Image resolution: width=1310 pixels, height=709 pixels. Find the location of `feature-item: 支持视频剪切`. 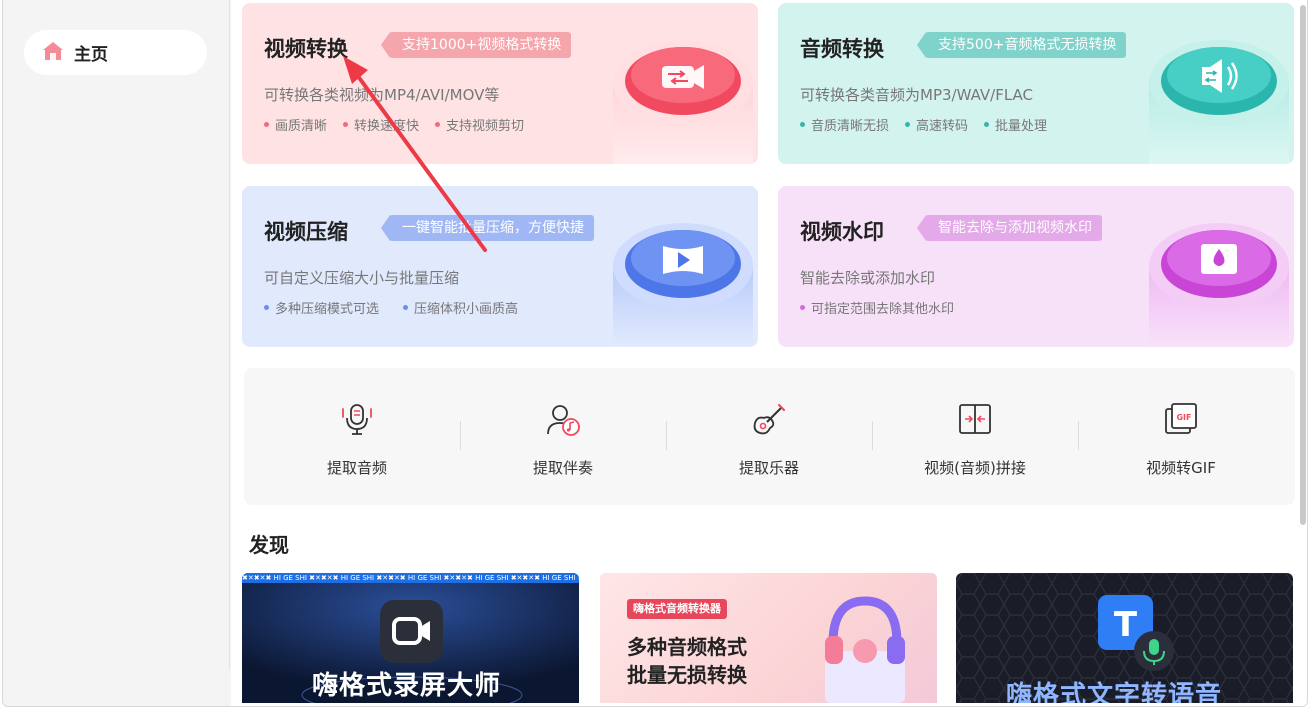

feature-item: 支持视频剪切 is located at coordinates (479, 124).